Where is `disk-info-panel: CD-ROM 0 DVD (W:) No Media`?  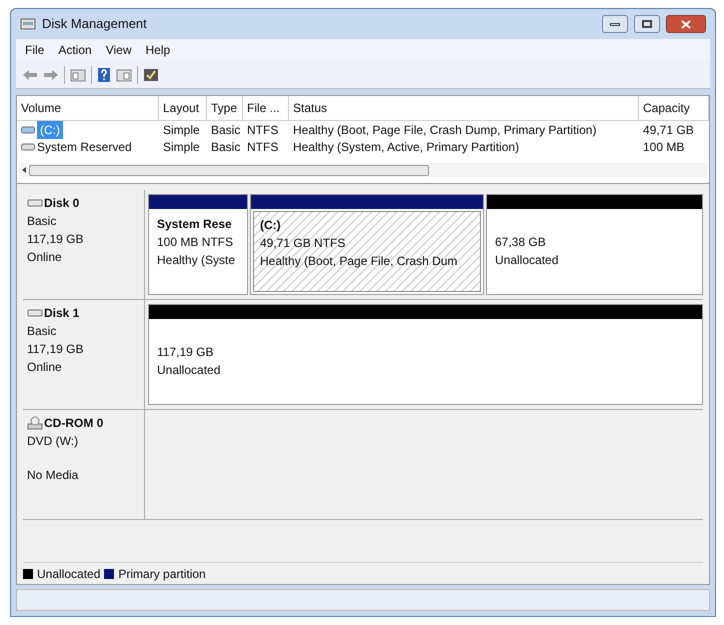 disk-info-panel: CD-ROM 0 DVD (W:) No Media is located at coordinates (84, 464).